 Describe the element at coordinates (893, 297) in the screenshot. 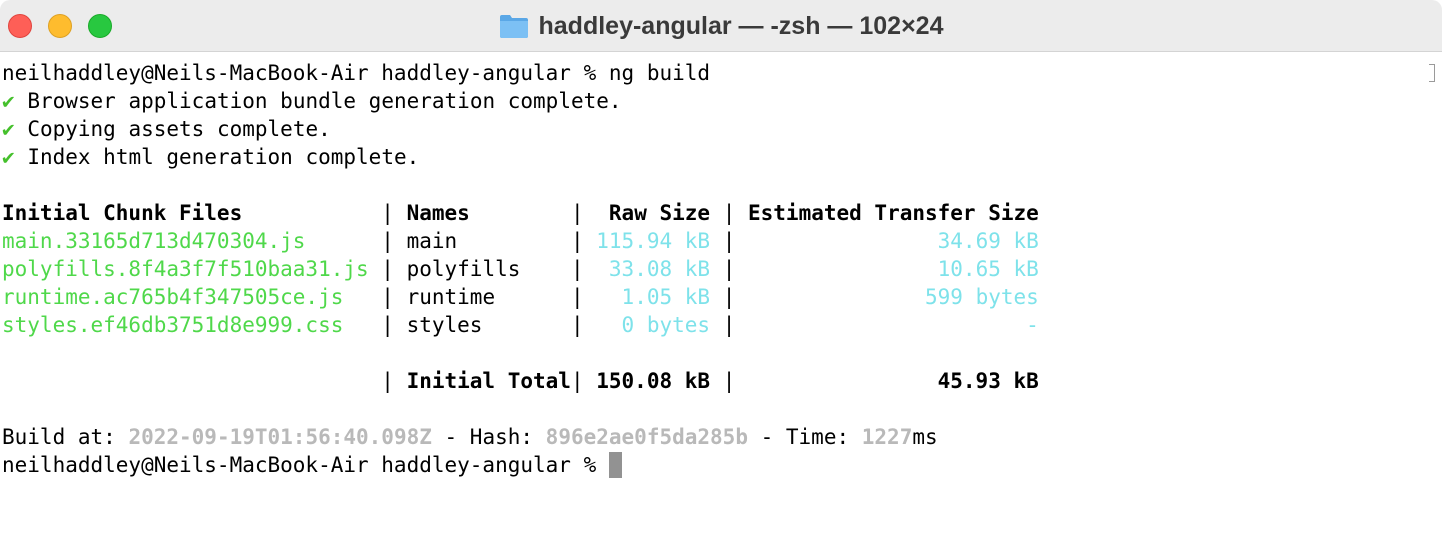

I see `transfer-size: 599 bytes` at that location.